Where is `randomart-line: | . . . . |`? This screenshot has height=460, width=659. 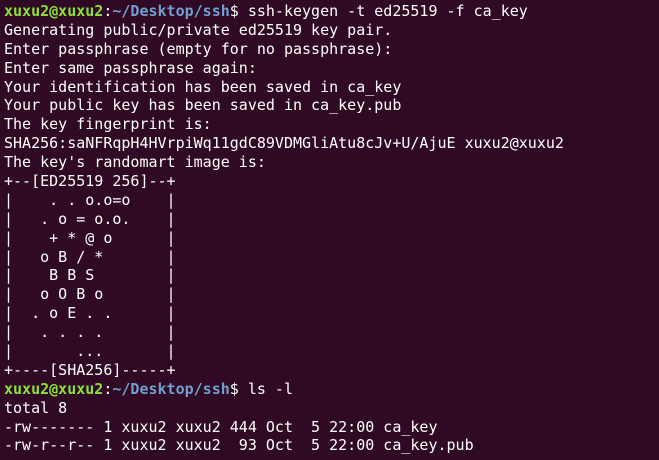
randomart-line: | . . . . | is located at coordinates (90, 332).